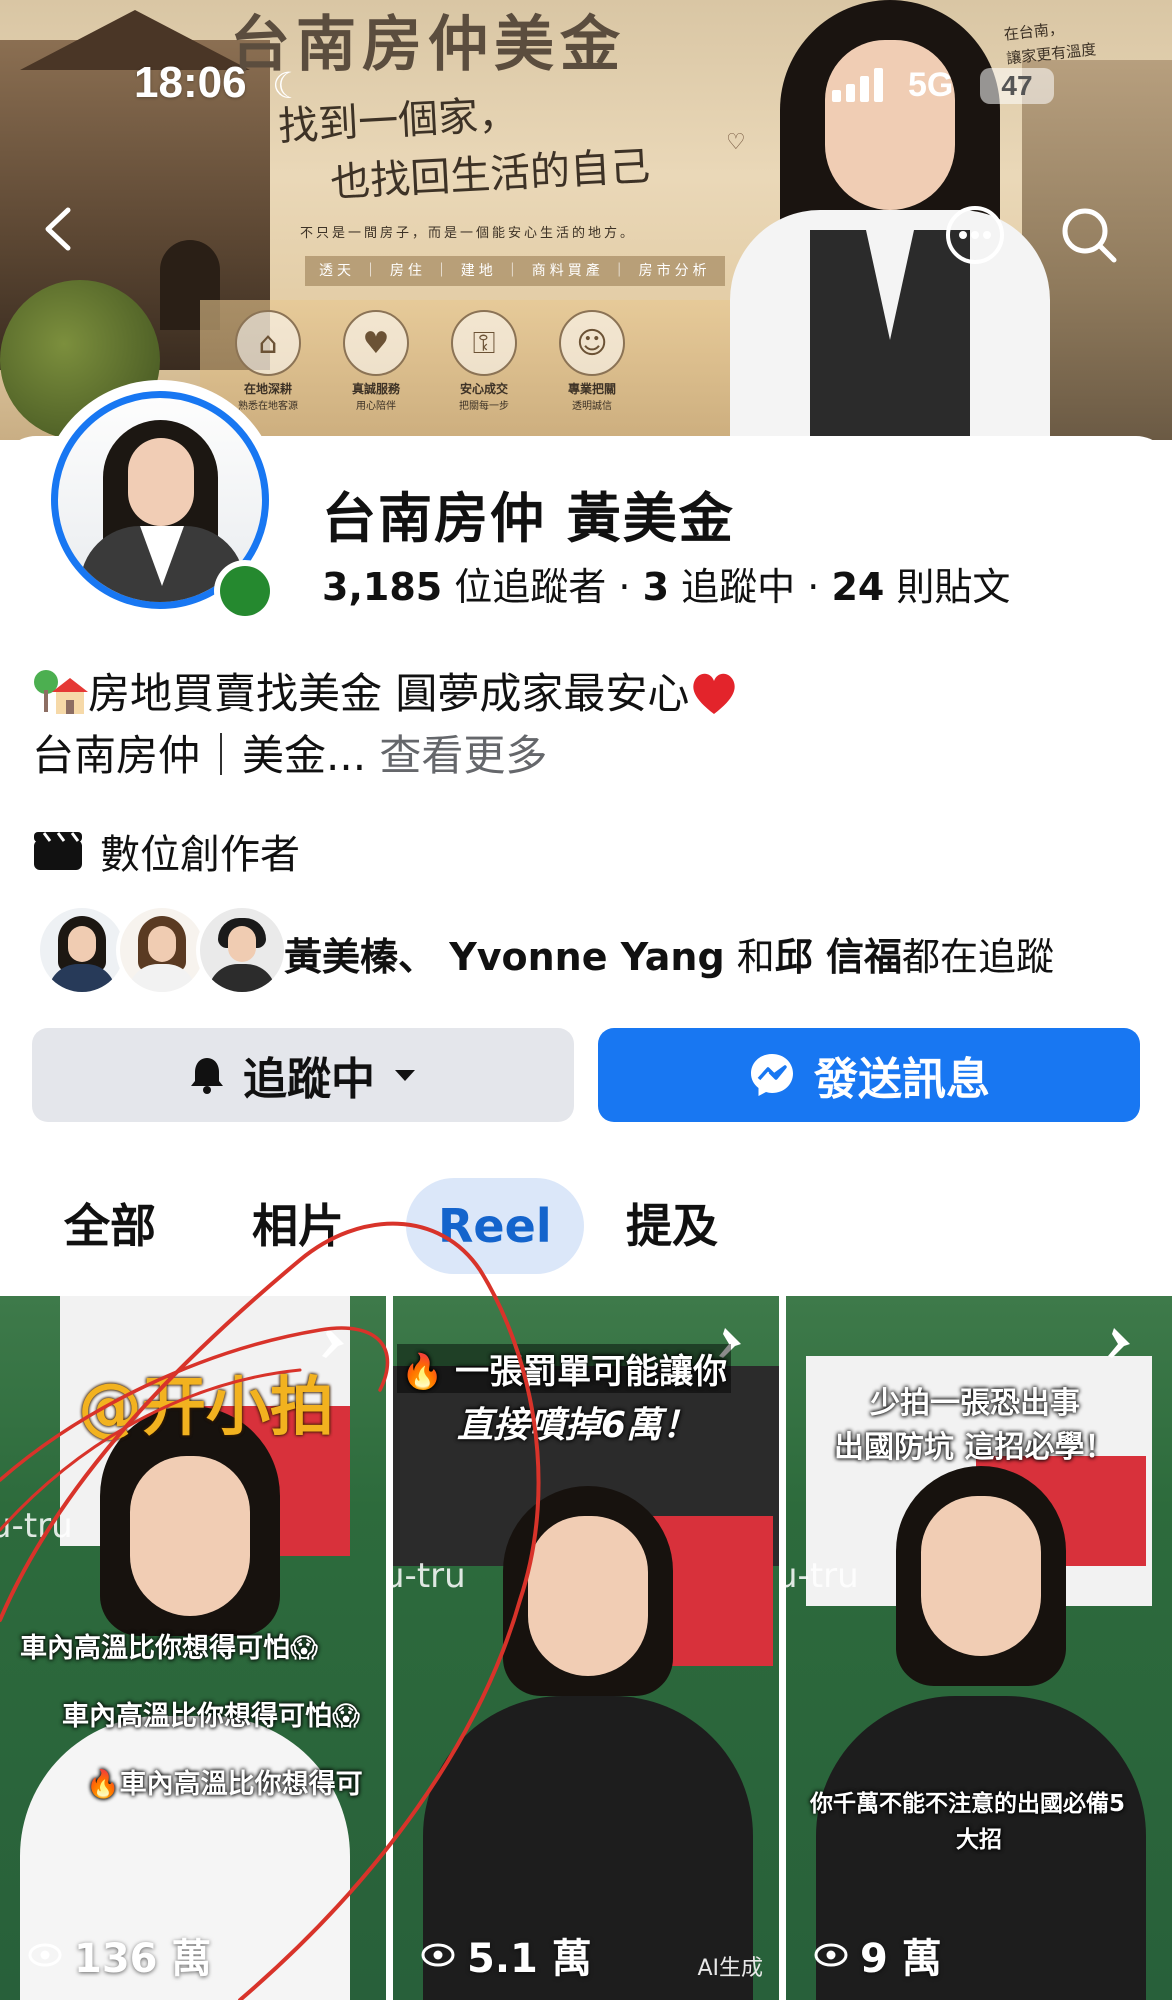  I want to click on cover-badge: ⚿ 安心成交 把關每一步, so click(484, 361).